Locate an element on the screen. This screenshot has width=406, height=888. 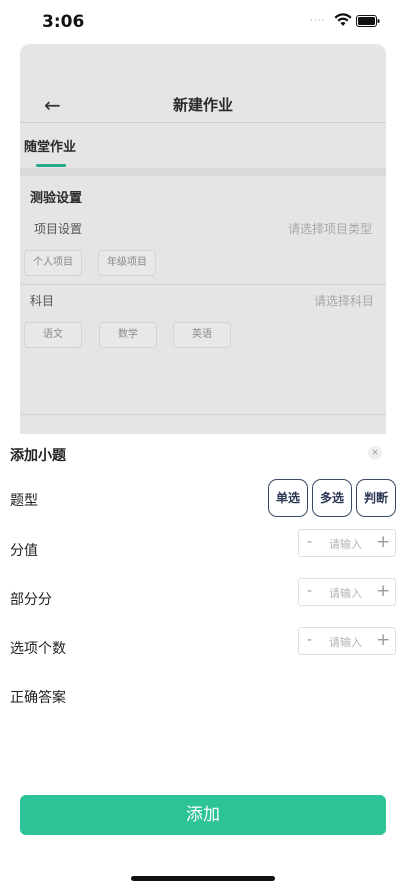
type-true-false-button: 判断 is located at coordinates (376, 498).